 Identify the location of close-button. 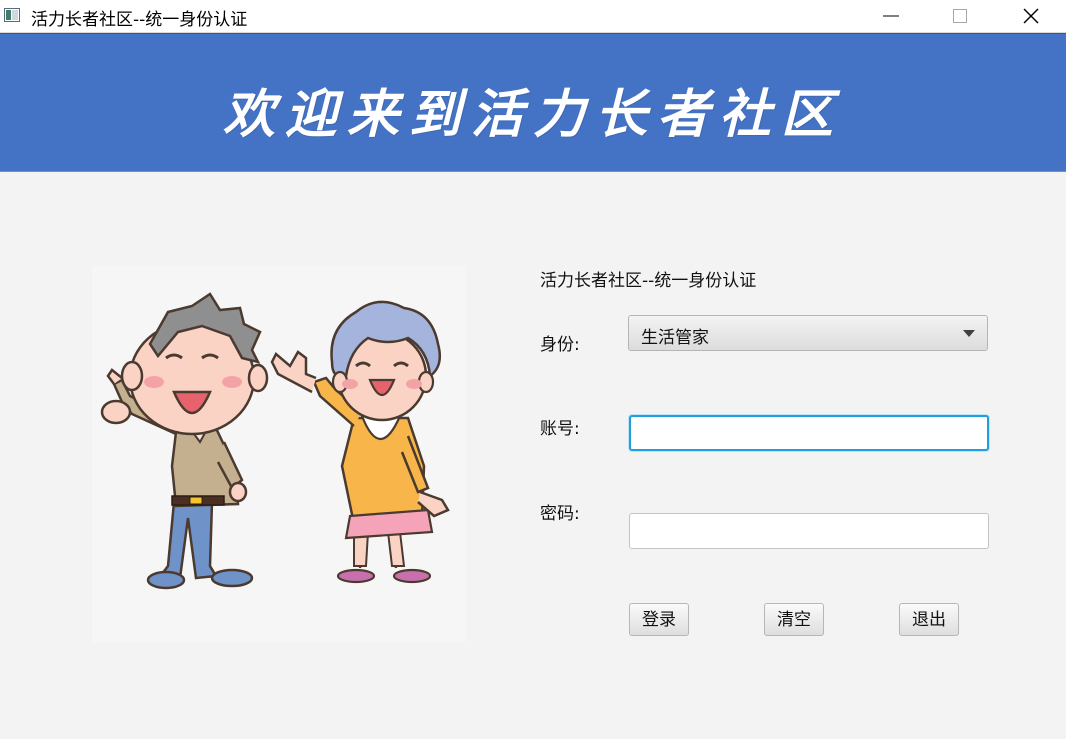
(1031, 16).